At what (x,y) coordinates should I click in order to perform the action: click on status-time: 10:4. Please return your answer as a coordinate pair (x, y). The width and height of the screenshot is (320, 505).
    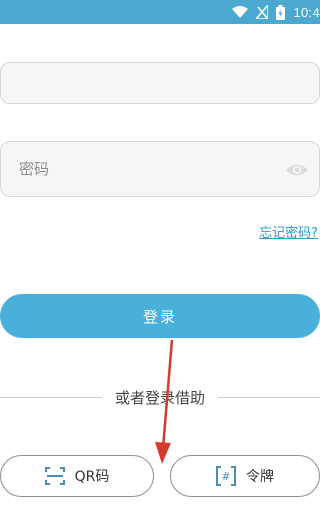
    Looking at the image, I should click on (306, 12).